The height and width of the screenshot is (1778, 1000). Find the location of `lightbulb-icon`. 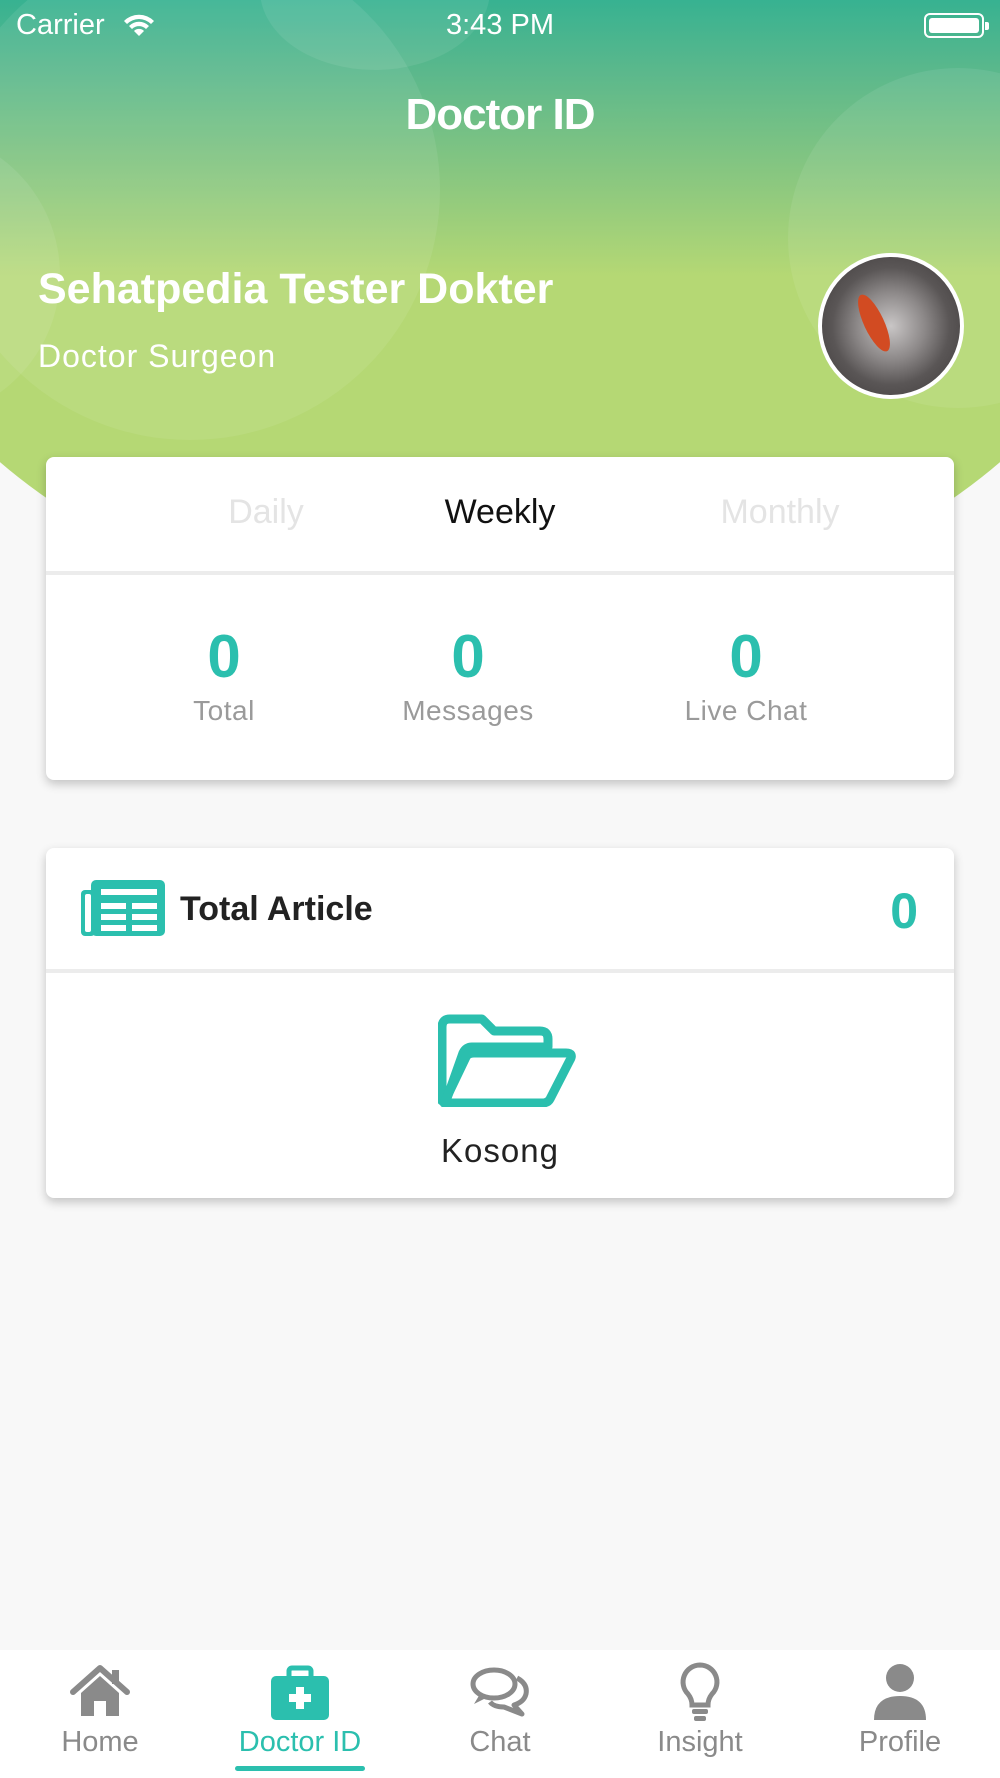

lightbulb-icon is located at coordinates (700, 1691).